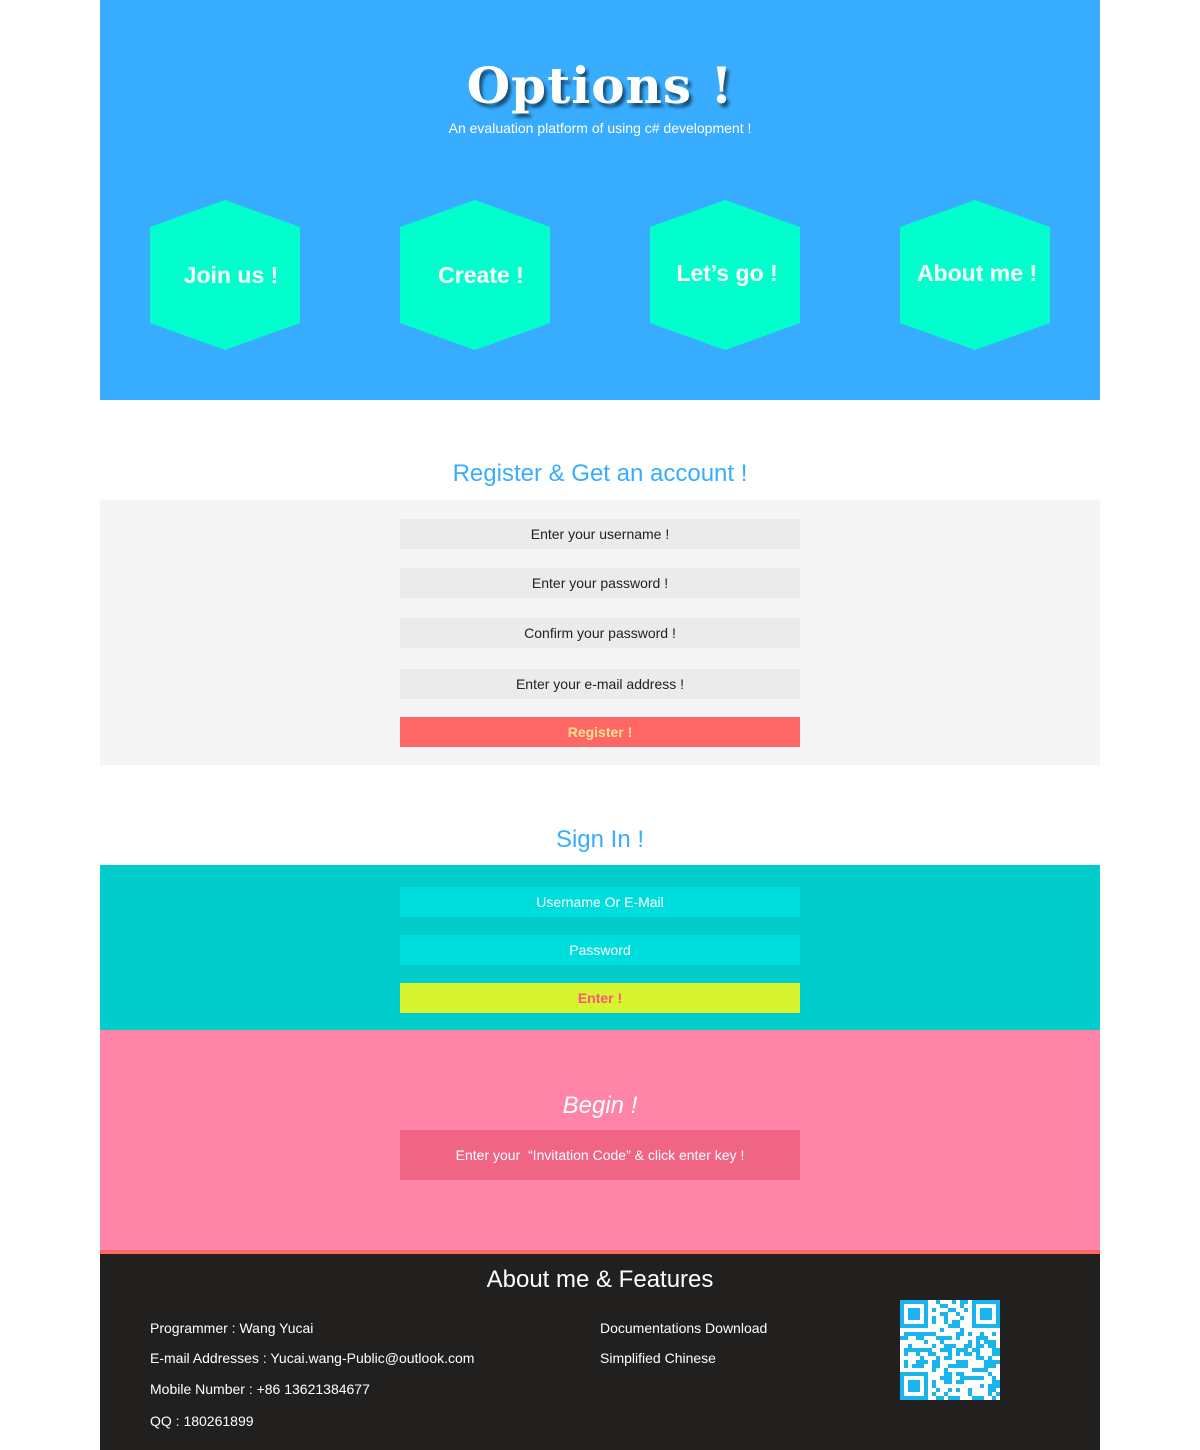 The height and width of the screenshot is (1450, 1200). I want to click on create-button: Create !, so click(475, 275).